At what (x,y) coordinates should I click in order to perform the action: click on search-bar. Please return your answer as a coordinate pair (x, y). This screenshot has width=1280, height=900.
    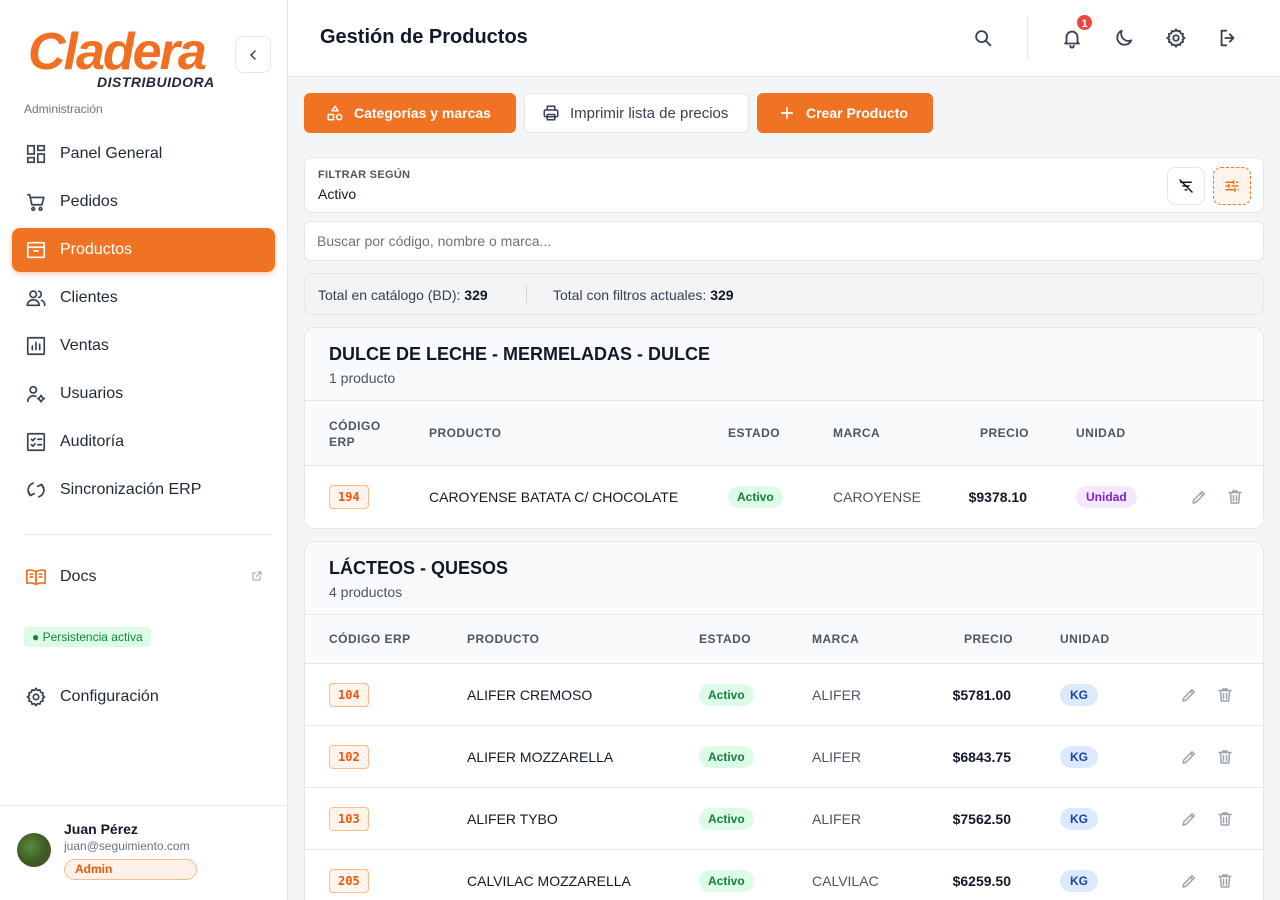
    Looking at the image, I should click on (784, 241).